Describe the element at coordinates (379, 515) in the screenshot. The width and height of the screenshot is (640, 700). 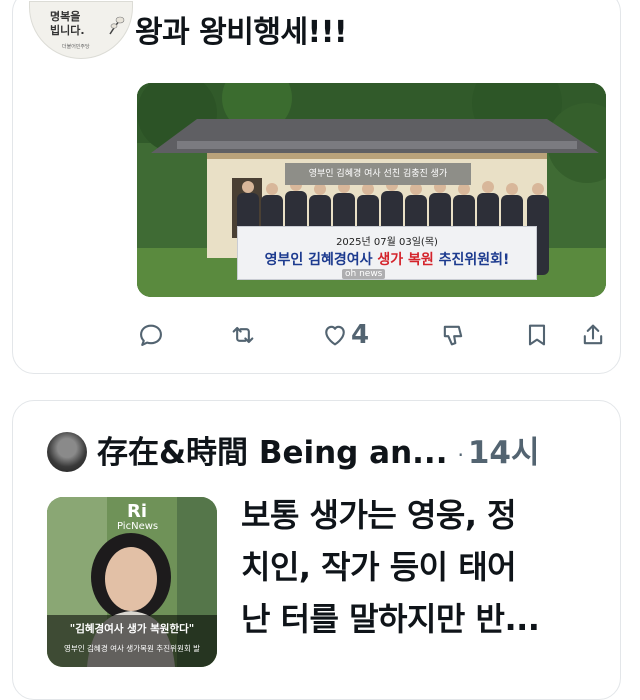
I see `tweet-text-line-1: 보통 생가는 영웅, 정` at that location.